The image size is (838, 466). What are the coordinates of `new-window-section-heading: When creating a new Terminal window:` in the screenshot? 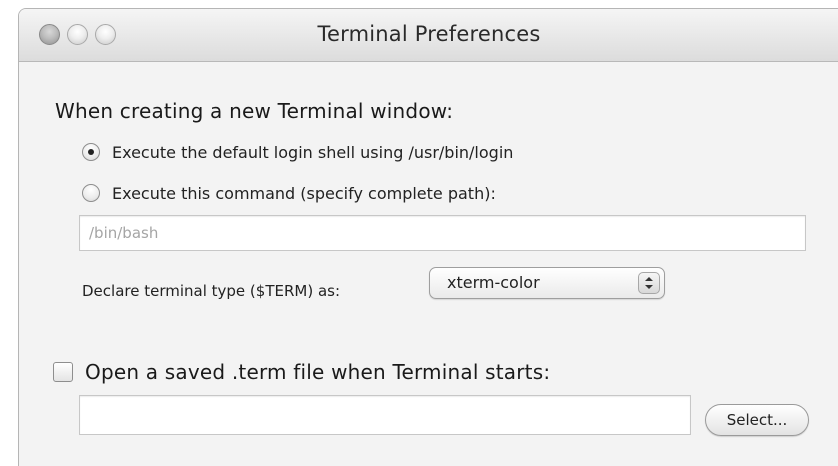 It's located at (254, 111).